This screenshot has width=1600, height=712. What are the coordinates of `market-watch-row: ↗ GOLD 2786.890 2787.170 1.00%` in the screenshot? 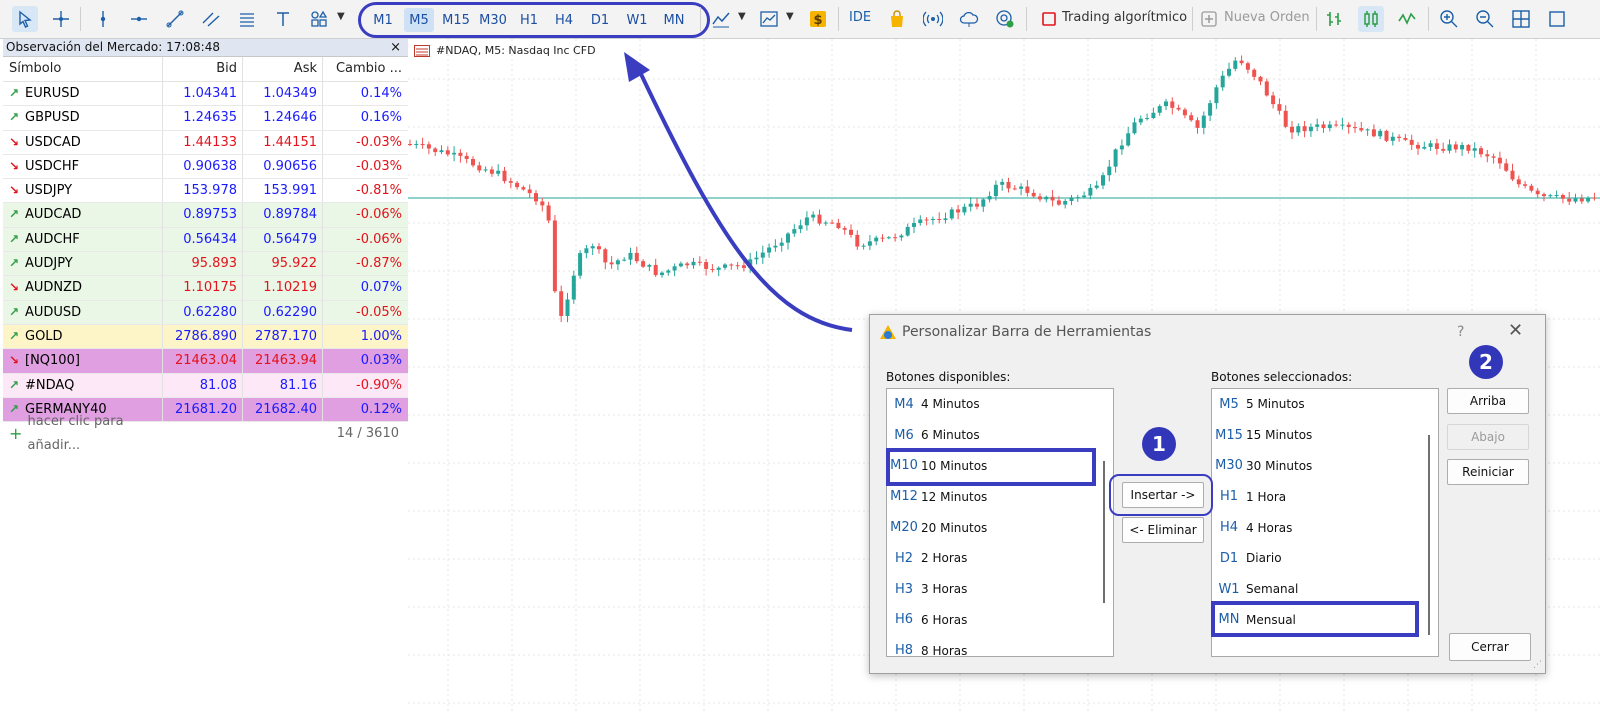 It's located at (206, 337).